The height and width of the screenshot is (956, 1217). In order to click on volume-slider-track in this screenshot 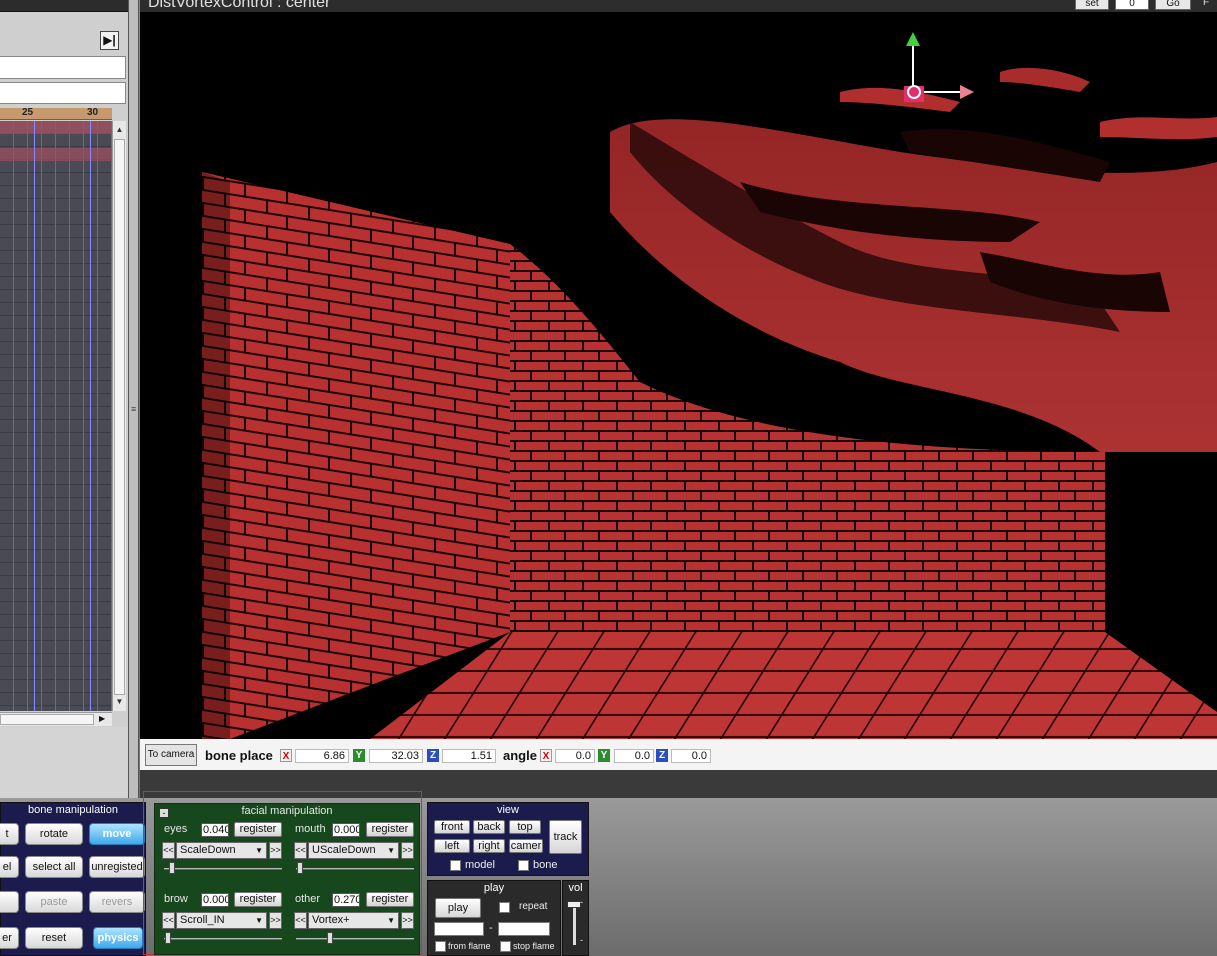, I will do `click(574, 924)`.